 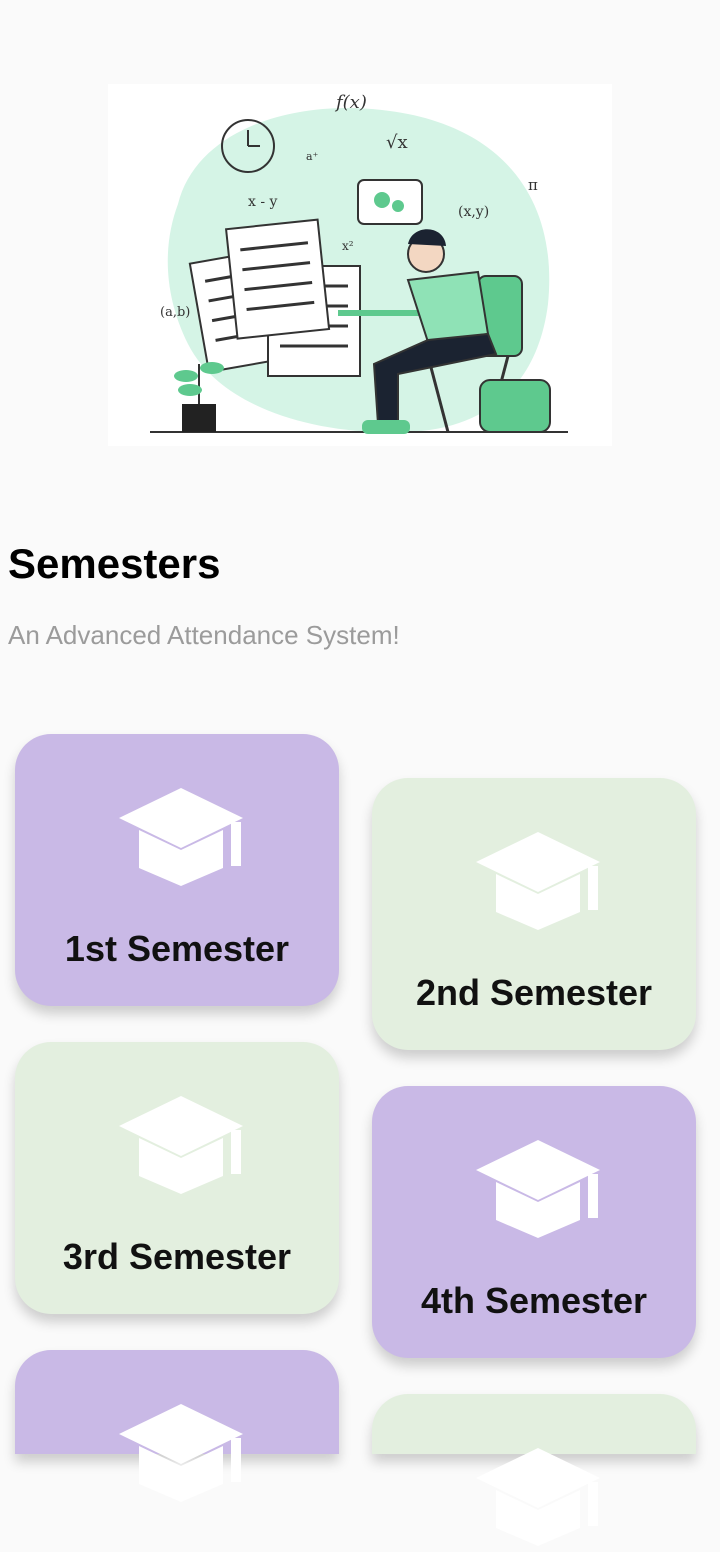 I want to click on math-label-fx: f(x), so click(x=350, y=102).